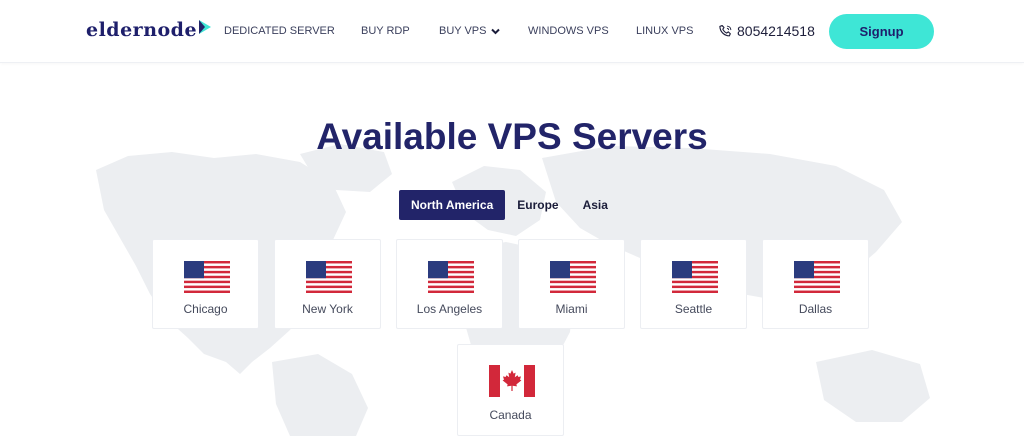 This screenshot has width=1024, height=436. I want to click on location-name: Seattle, so click(693, 309).